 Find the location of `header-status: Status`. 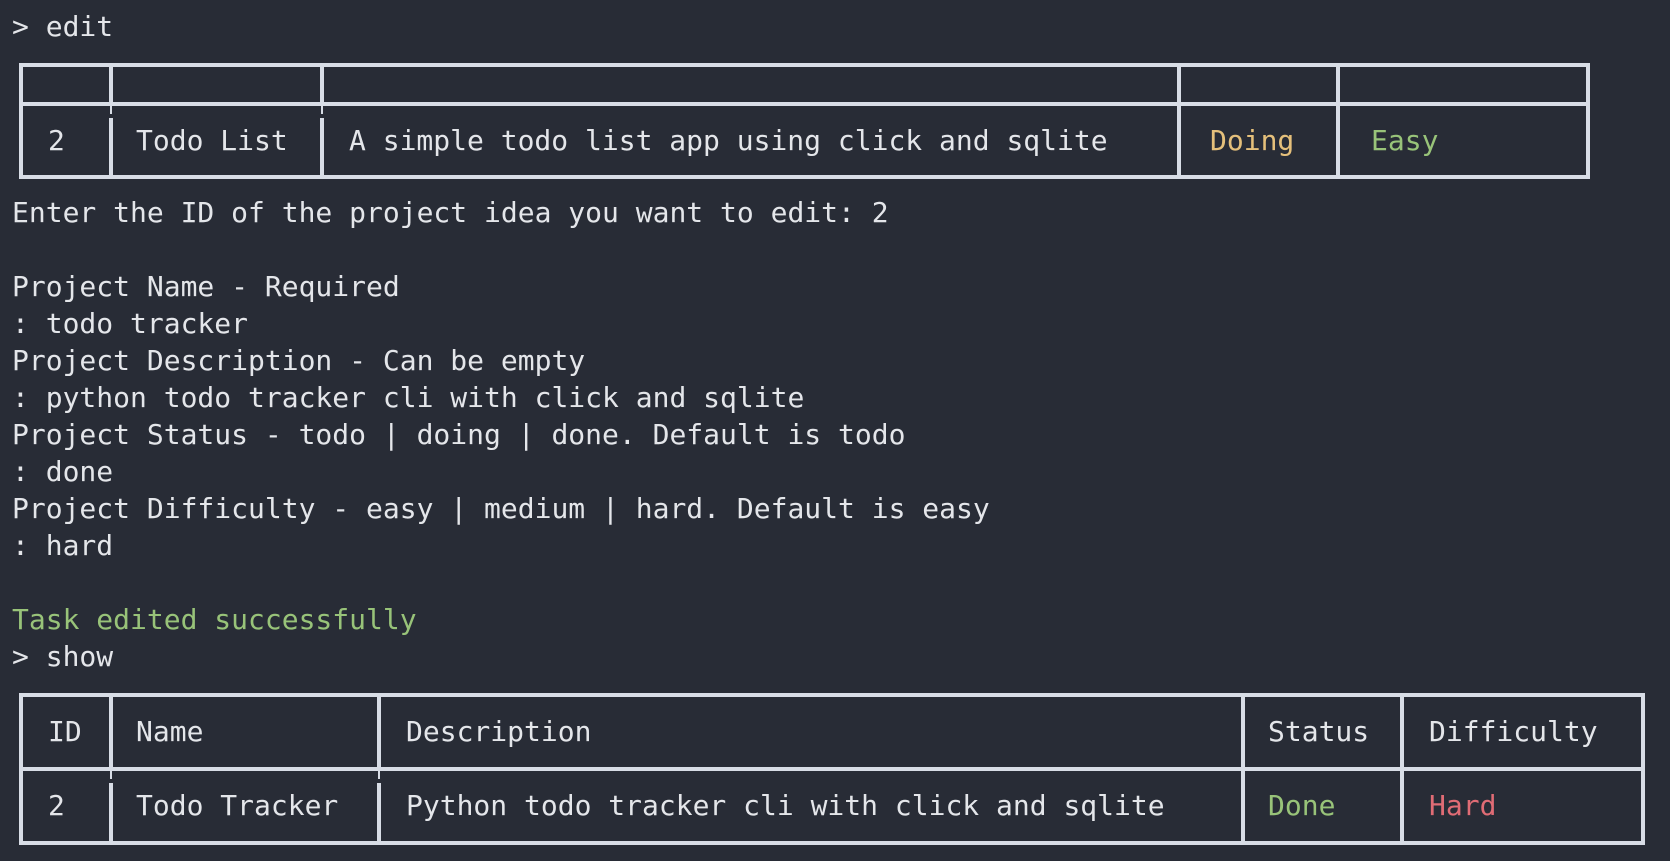

header-status: Status is located at coordinates (1319, 731).